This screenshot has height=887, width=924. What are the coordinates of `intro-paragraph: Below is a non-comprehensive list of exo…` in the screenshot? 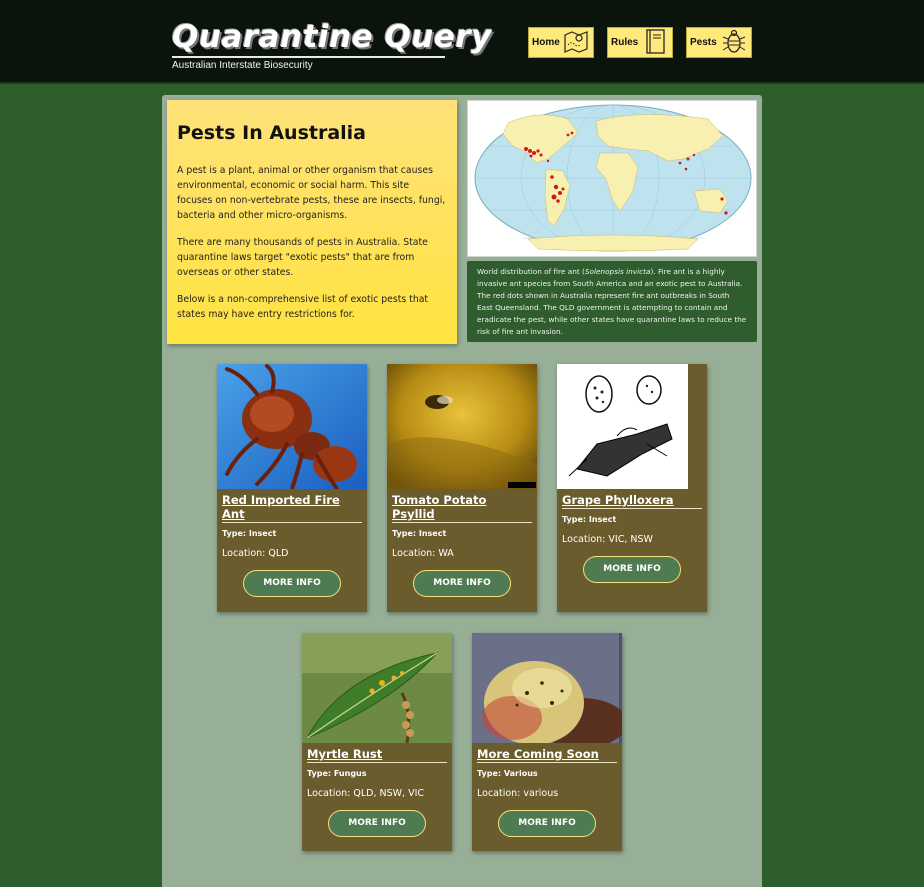 It's located at (303, 307).